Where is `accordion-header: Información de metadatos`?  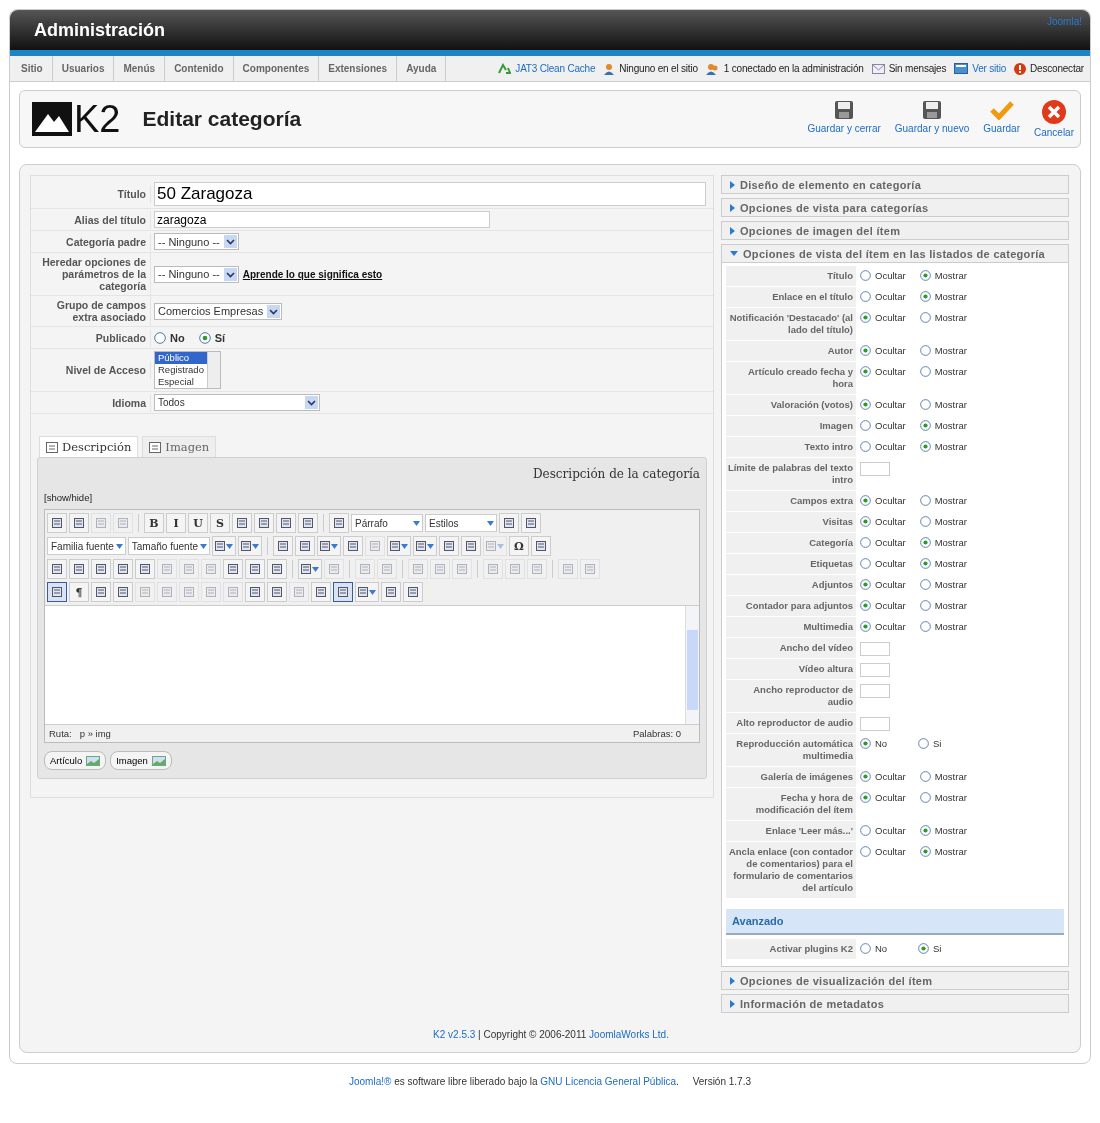
accordion-header: Información de metadatos is located at coordinates (895, 1003).